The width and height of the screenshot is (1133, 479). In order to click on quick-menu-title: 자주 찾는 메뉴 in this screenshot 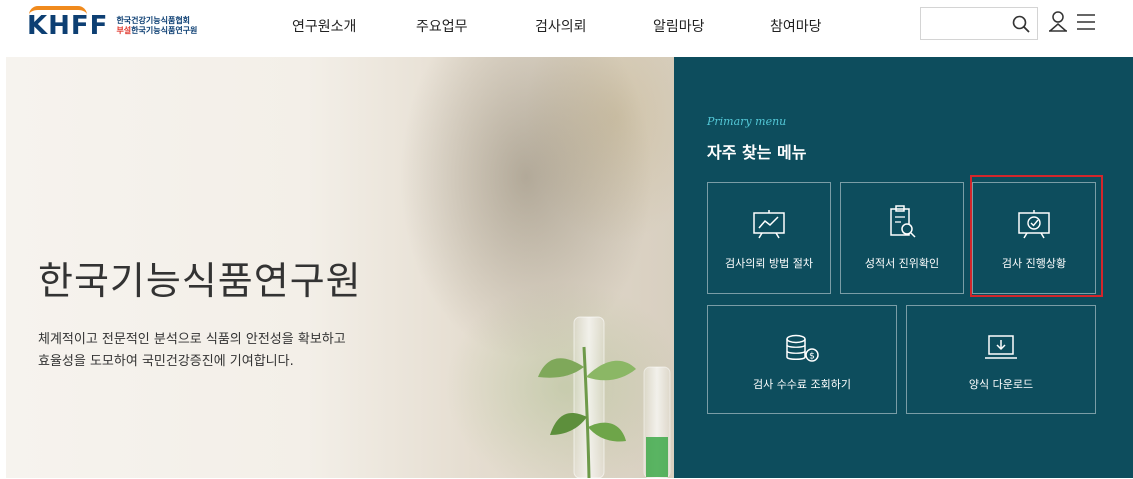, I will do `click(757, 152)`.